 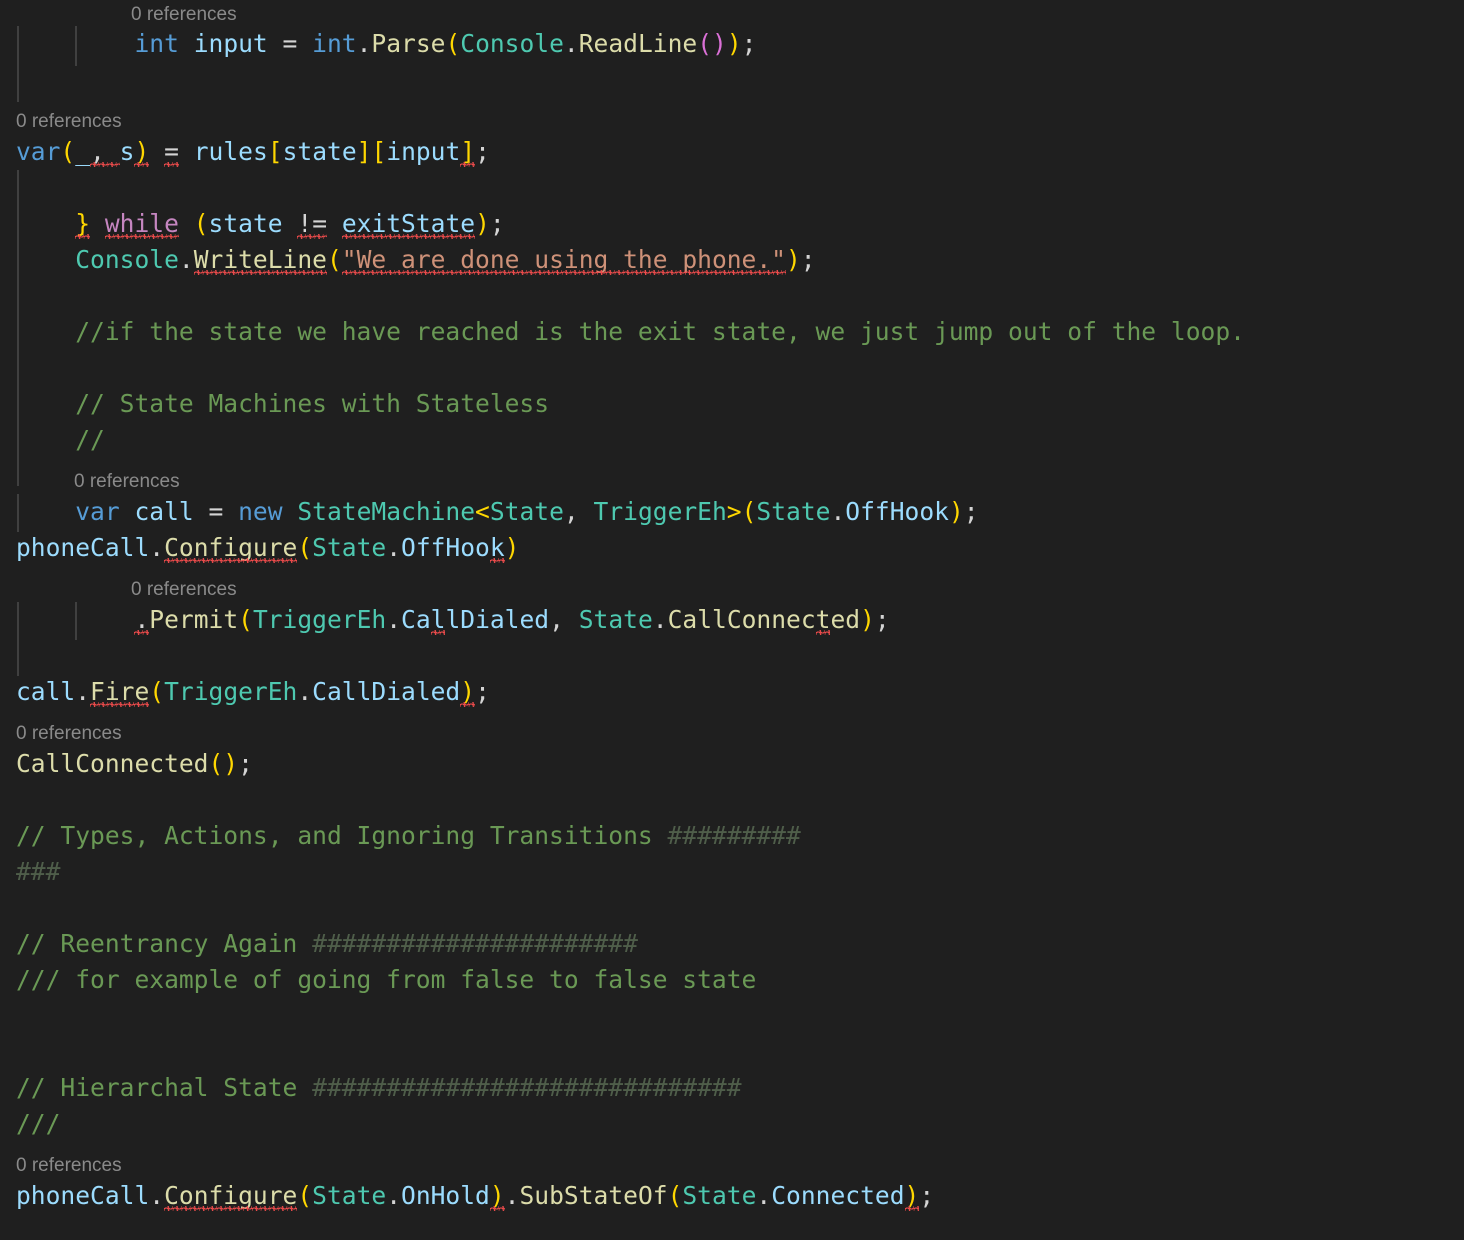 I want to click on error-squiggle-token: Configure, so click(x=231, y=1195).